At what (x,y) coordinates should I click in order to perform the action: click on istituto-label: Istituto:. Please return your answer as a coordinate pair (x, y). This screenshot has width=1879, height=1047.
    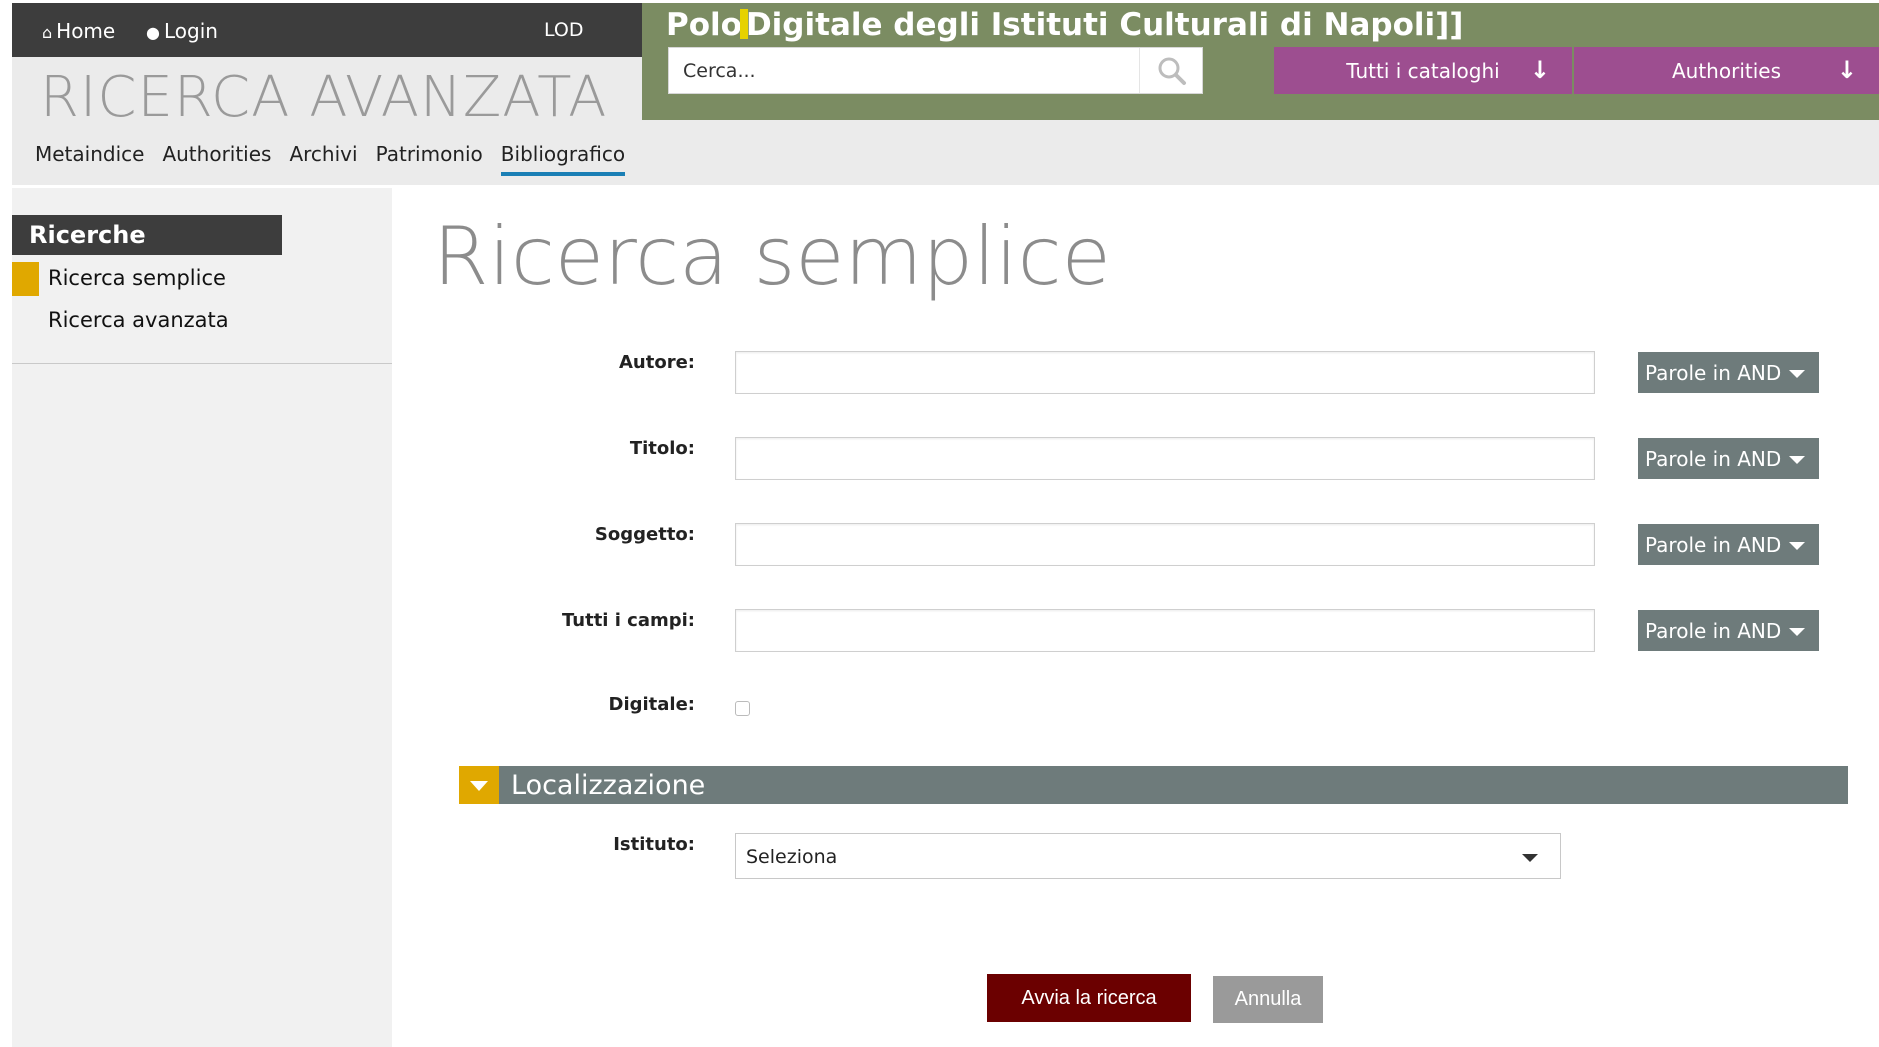
    Looking at the image, I should click on (654, 844).